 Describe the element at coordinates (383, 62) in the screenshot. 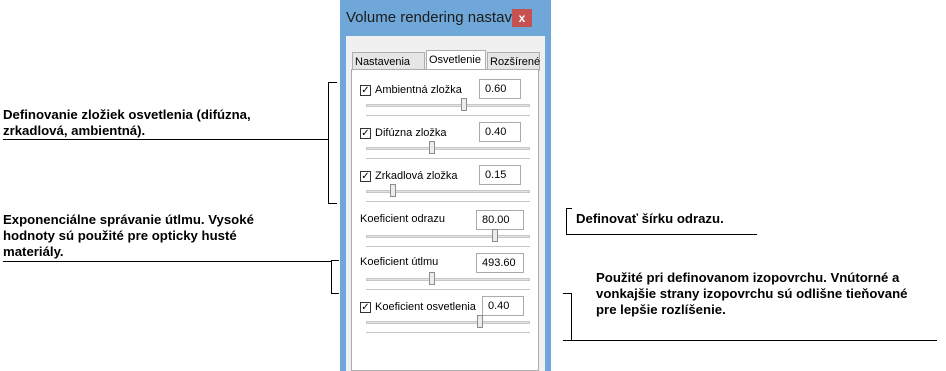

I see `tab-label: Nastavenia` at that location.